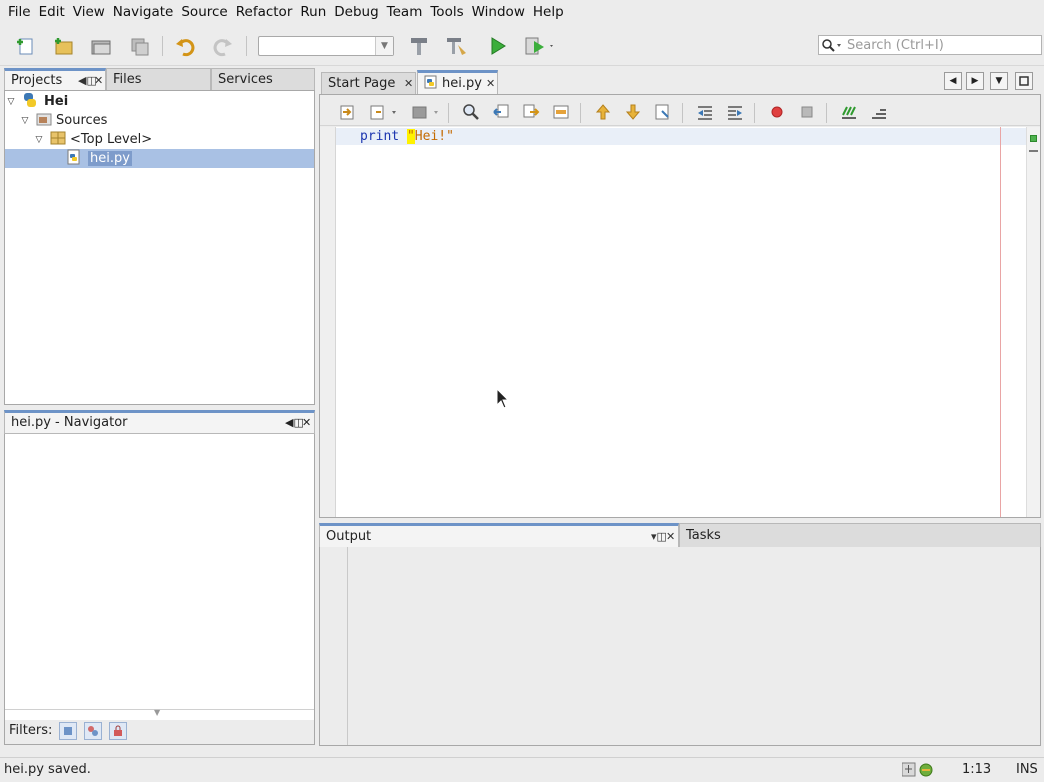 The width and height of the screenshot is (1044, 782). Describe the element at coordinates (940, 45) in the screenshot. I see `search-input` at that location.